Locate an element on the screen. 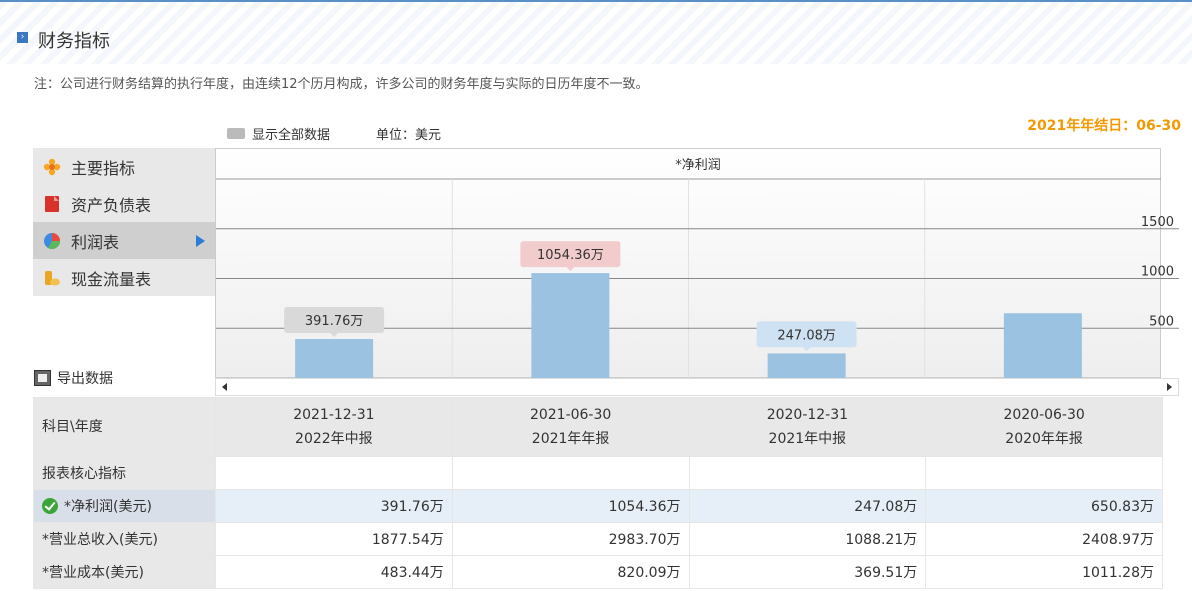  menu-item-label: 利润表 is located at coordinates (95, 242).